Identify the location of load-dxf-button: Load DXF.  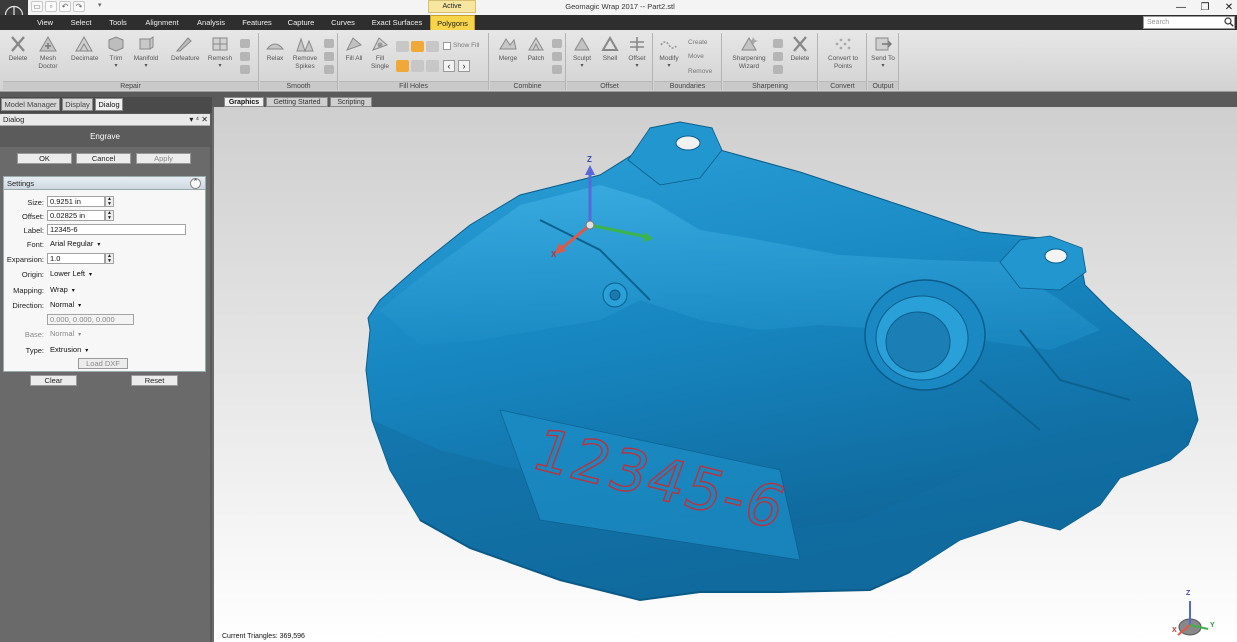
(103, 363).